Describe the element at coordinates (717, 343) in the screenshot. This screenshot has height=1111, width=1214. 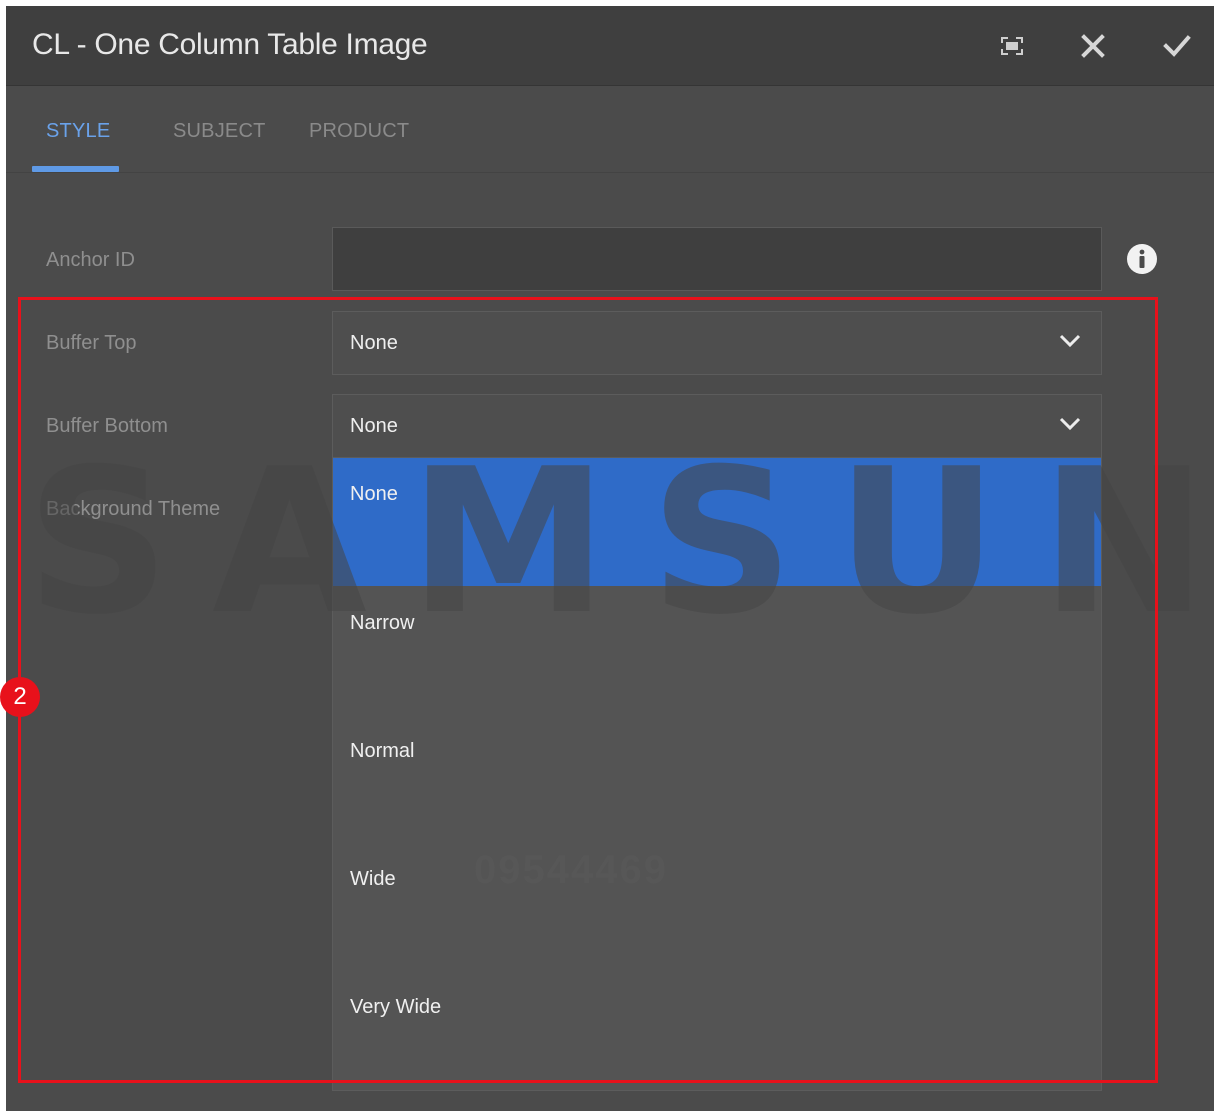
I see `buffer-top-select: None` at that location.